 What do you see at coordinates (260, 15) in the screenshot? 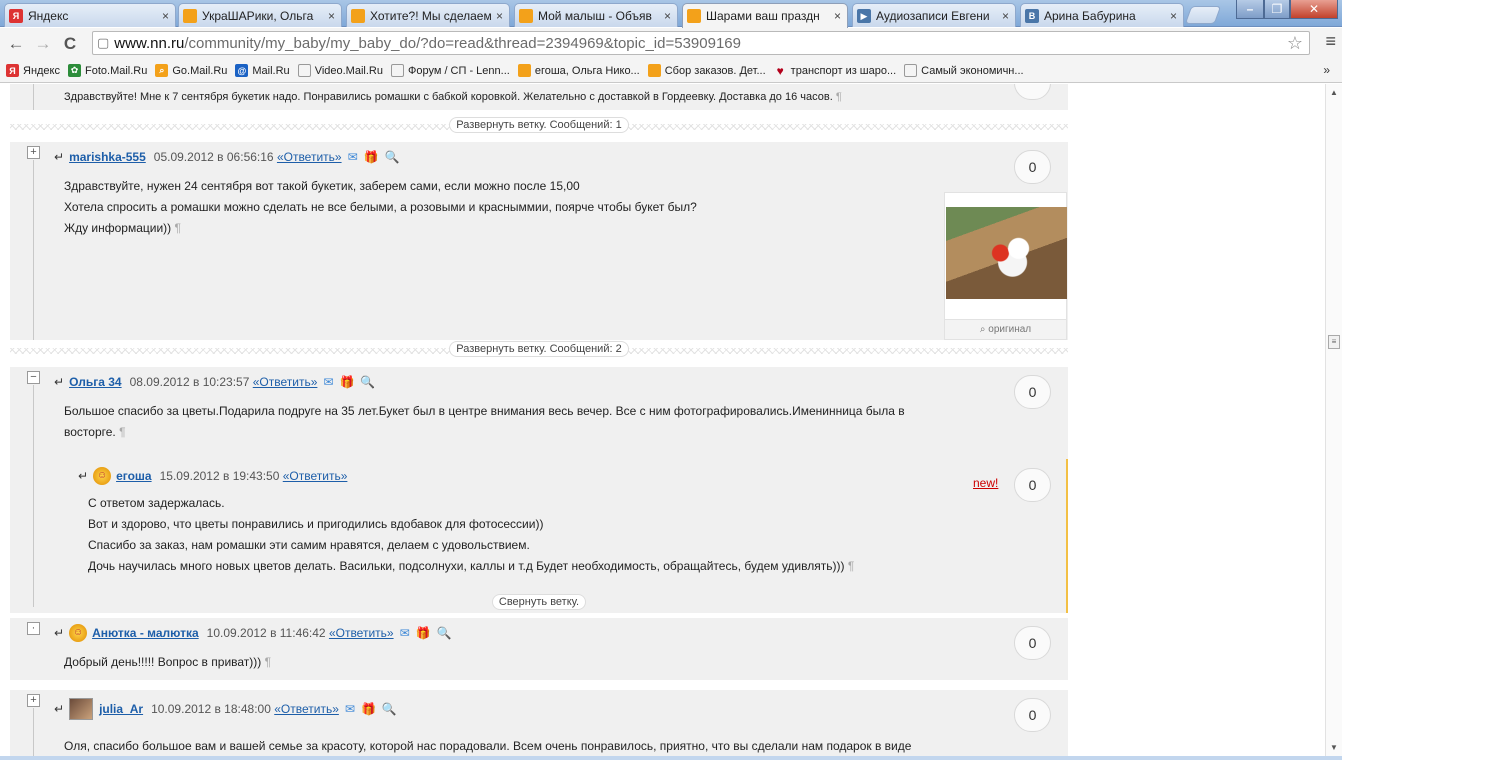
I see `tab-ukrasharik: УкраШАРики, Ольга ×` at bounding box center [260, 15].